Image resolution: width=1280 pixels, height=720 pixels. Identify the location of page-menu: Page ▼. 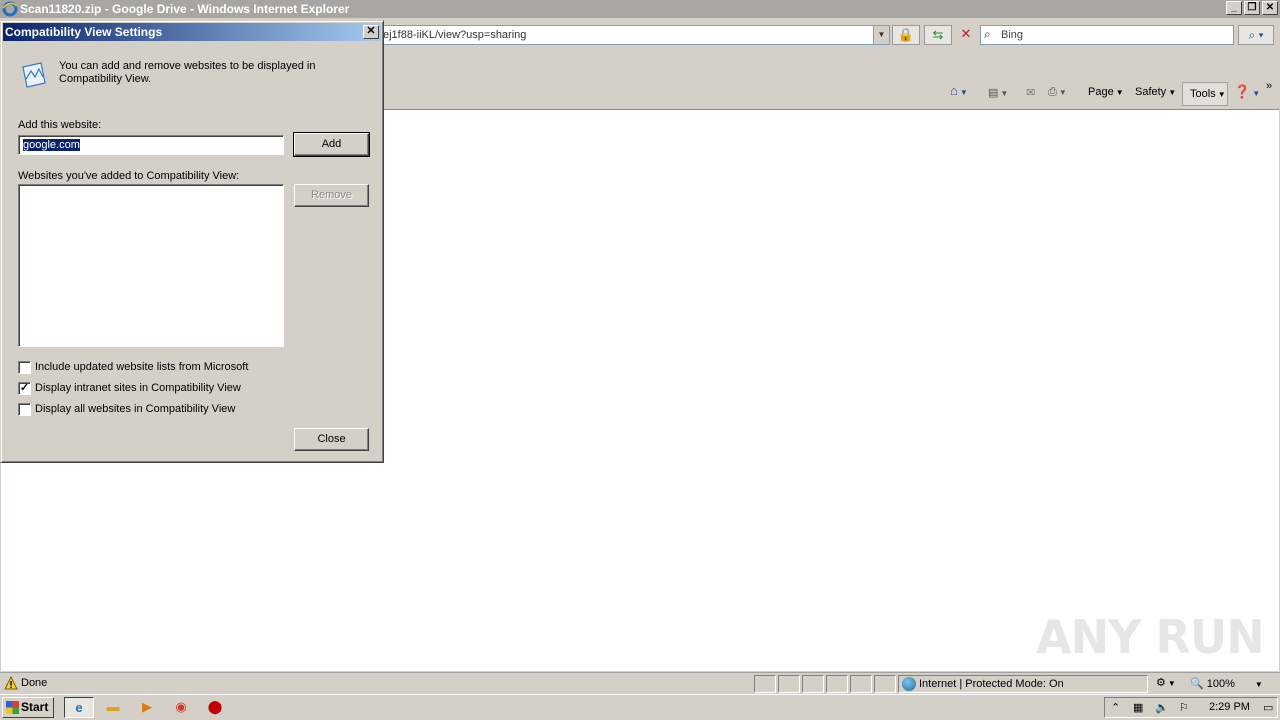
(1106, 92).